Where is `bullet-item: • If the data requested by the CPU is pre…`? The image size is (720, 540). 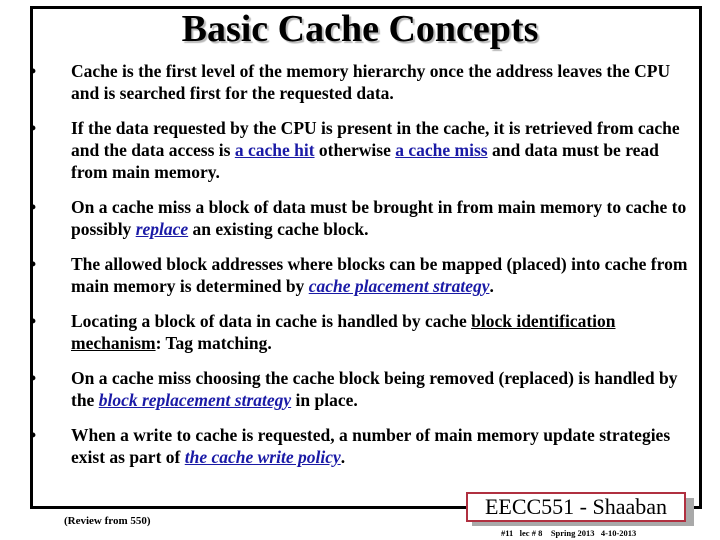
bullet-item: • If the data requested by the CPU is pre… is located at coordinates (362, 150).